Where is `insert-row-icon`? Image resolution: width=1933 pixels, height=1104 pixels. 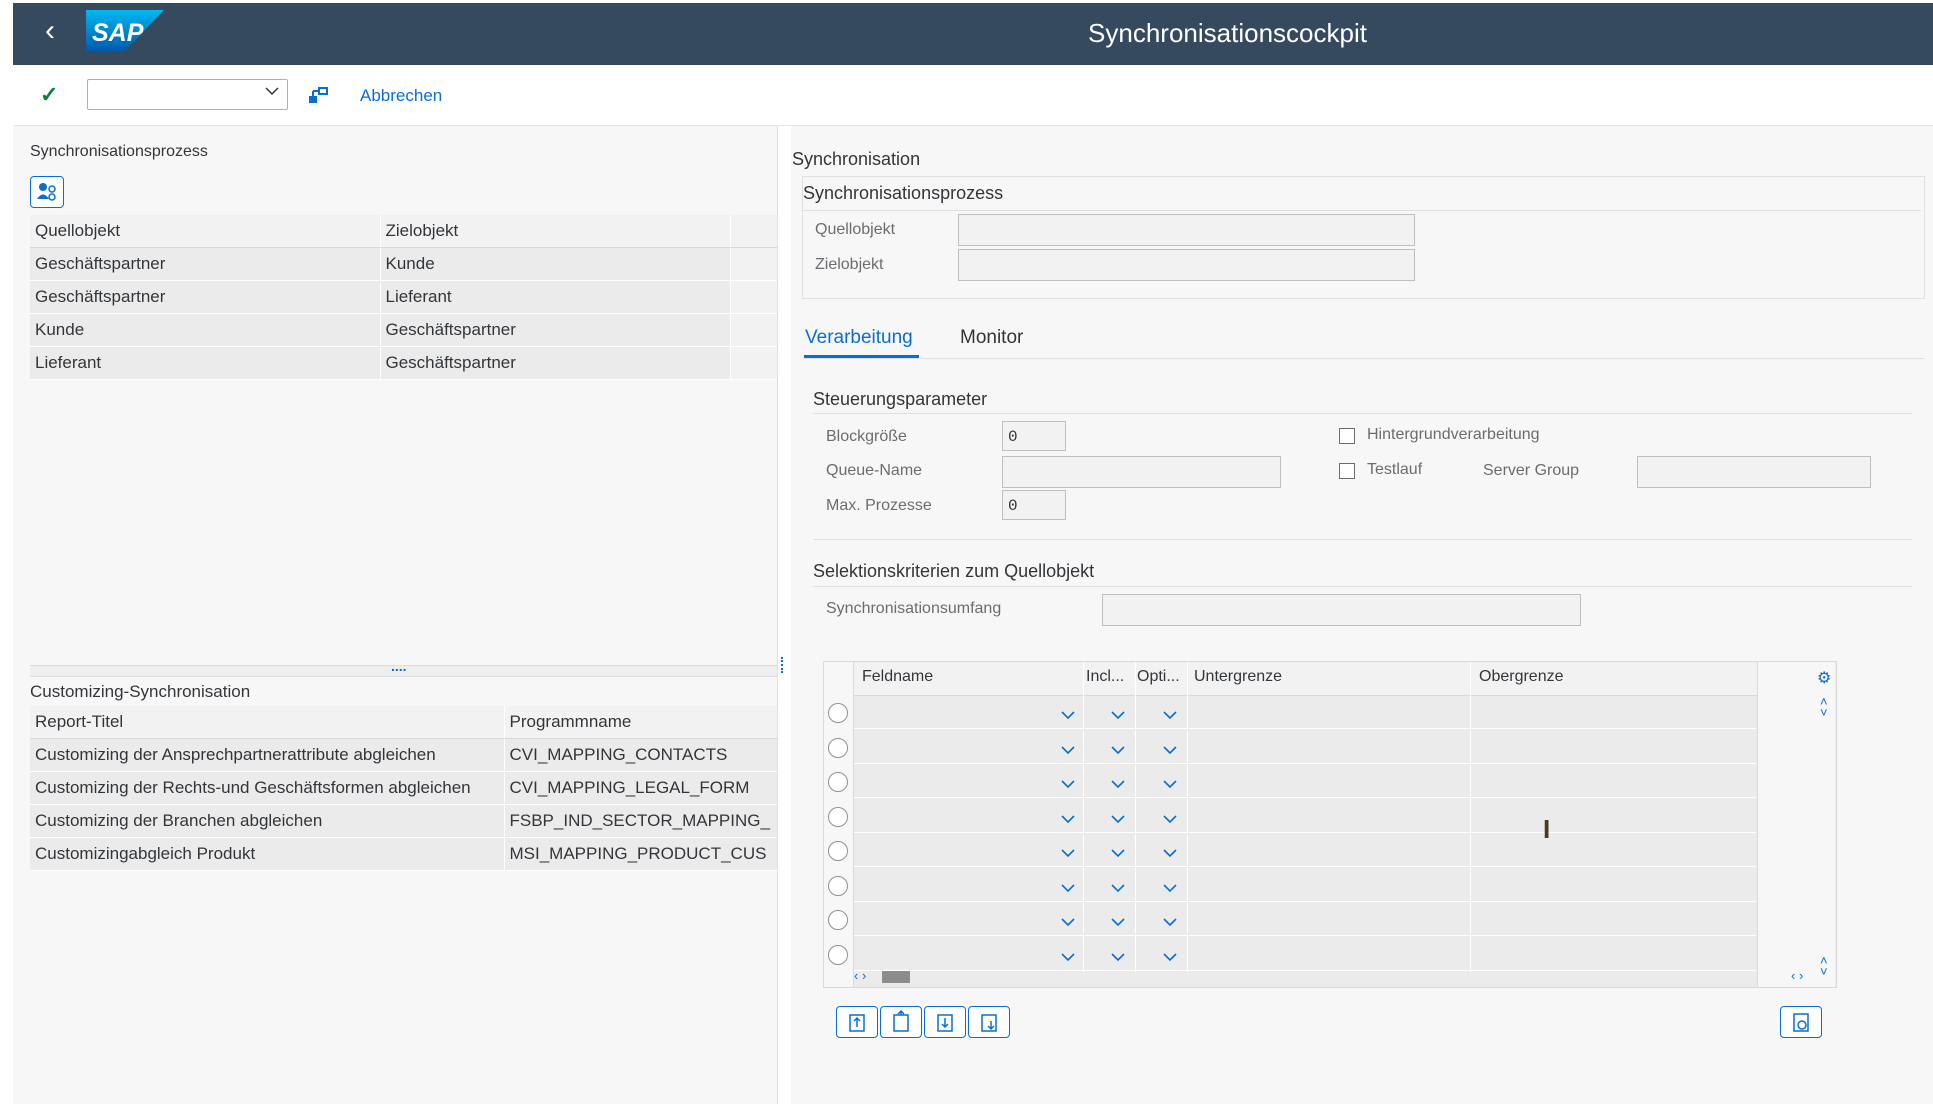 insert-row-icon is located at coordinates (857, 1022).